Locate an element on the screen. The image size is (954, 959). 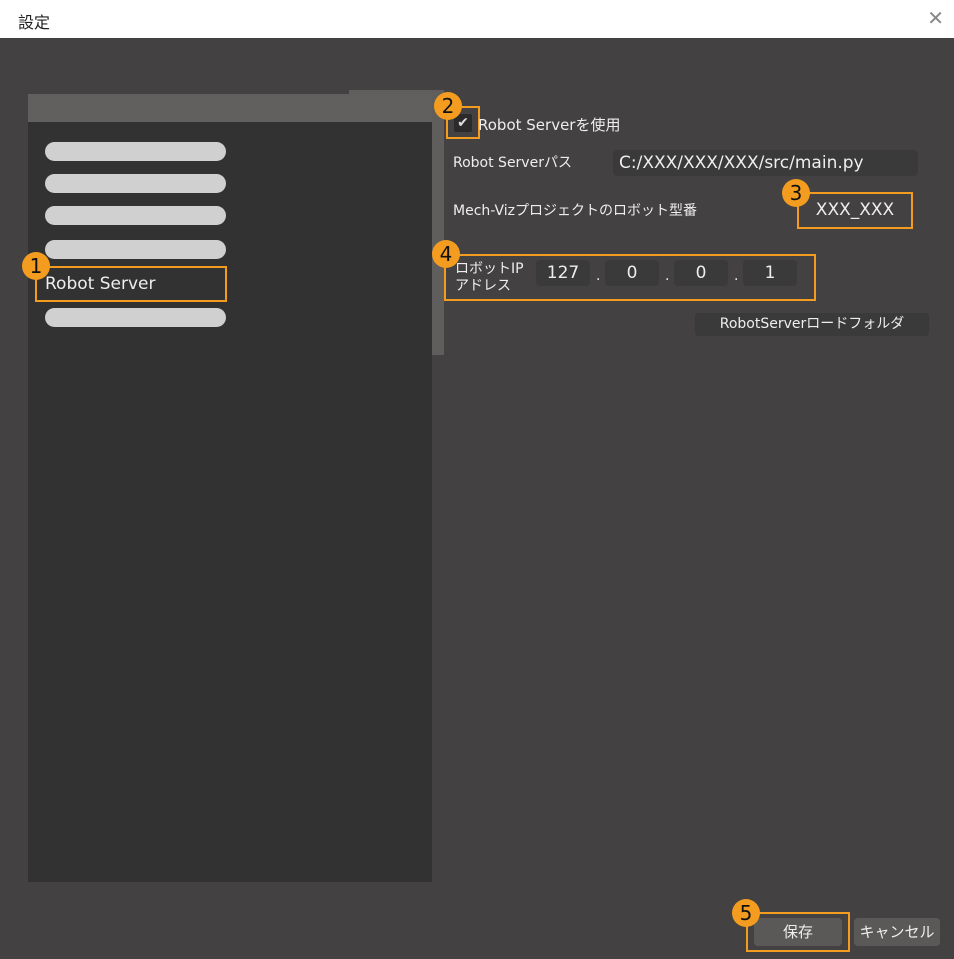
ip-octet-1: 127 is located at coordinates (563, 273).